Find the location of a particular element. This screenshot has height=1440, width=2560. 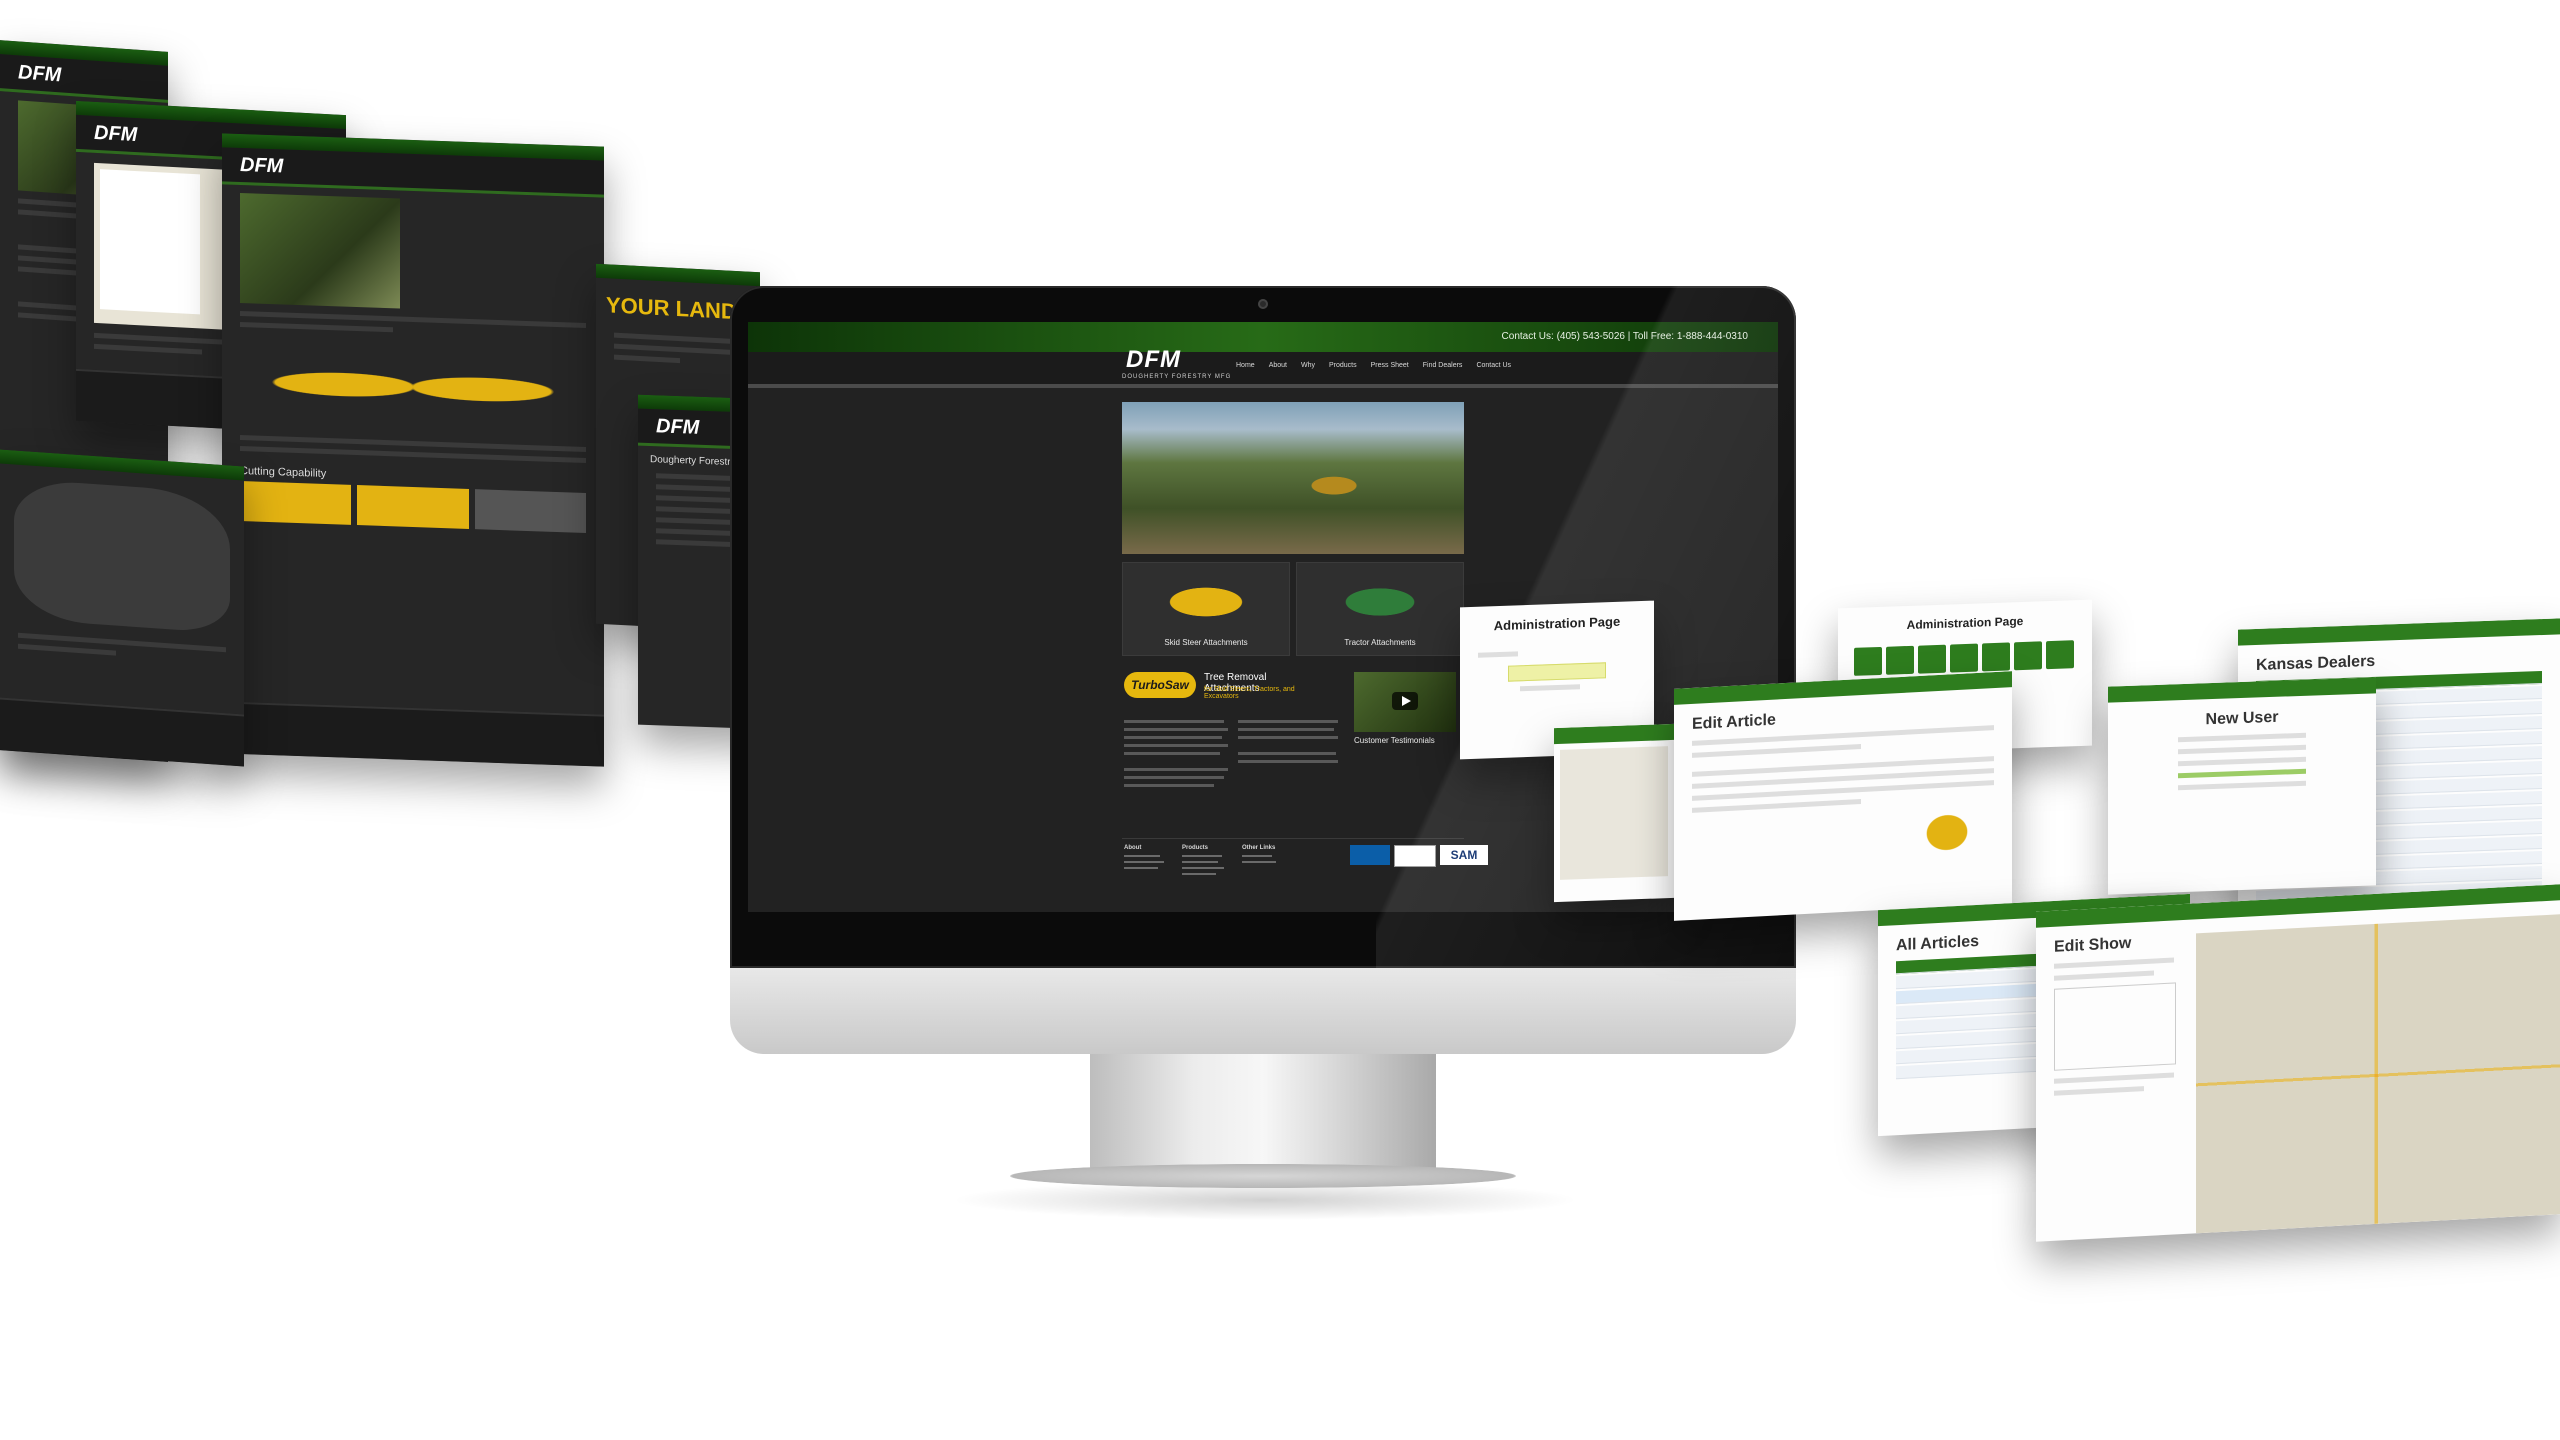

testimonial-video is located at coordinates (1405, 702).